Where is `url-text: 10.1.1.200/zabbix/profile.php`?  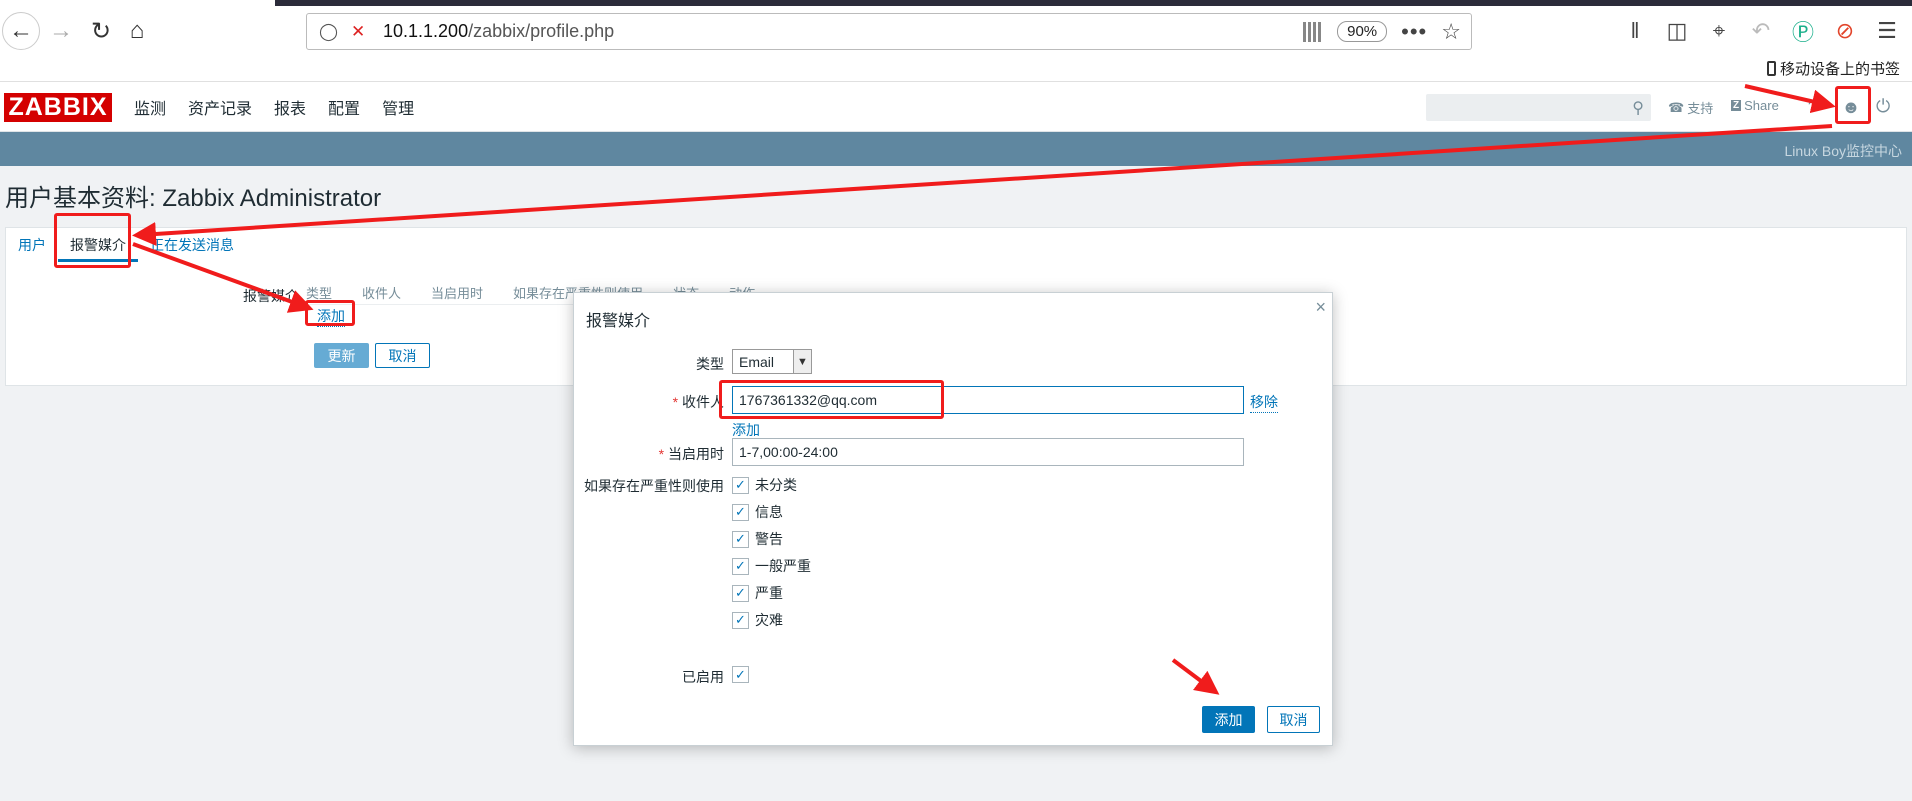
url-text: 10.1.1.200/zabbix/profile.php is located at coordinates (498, 31).